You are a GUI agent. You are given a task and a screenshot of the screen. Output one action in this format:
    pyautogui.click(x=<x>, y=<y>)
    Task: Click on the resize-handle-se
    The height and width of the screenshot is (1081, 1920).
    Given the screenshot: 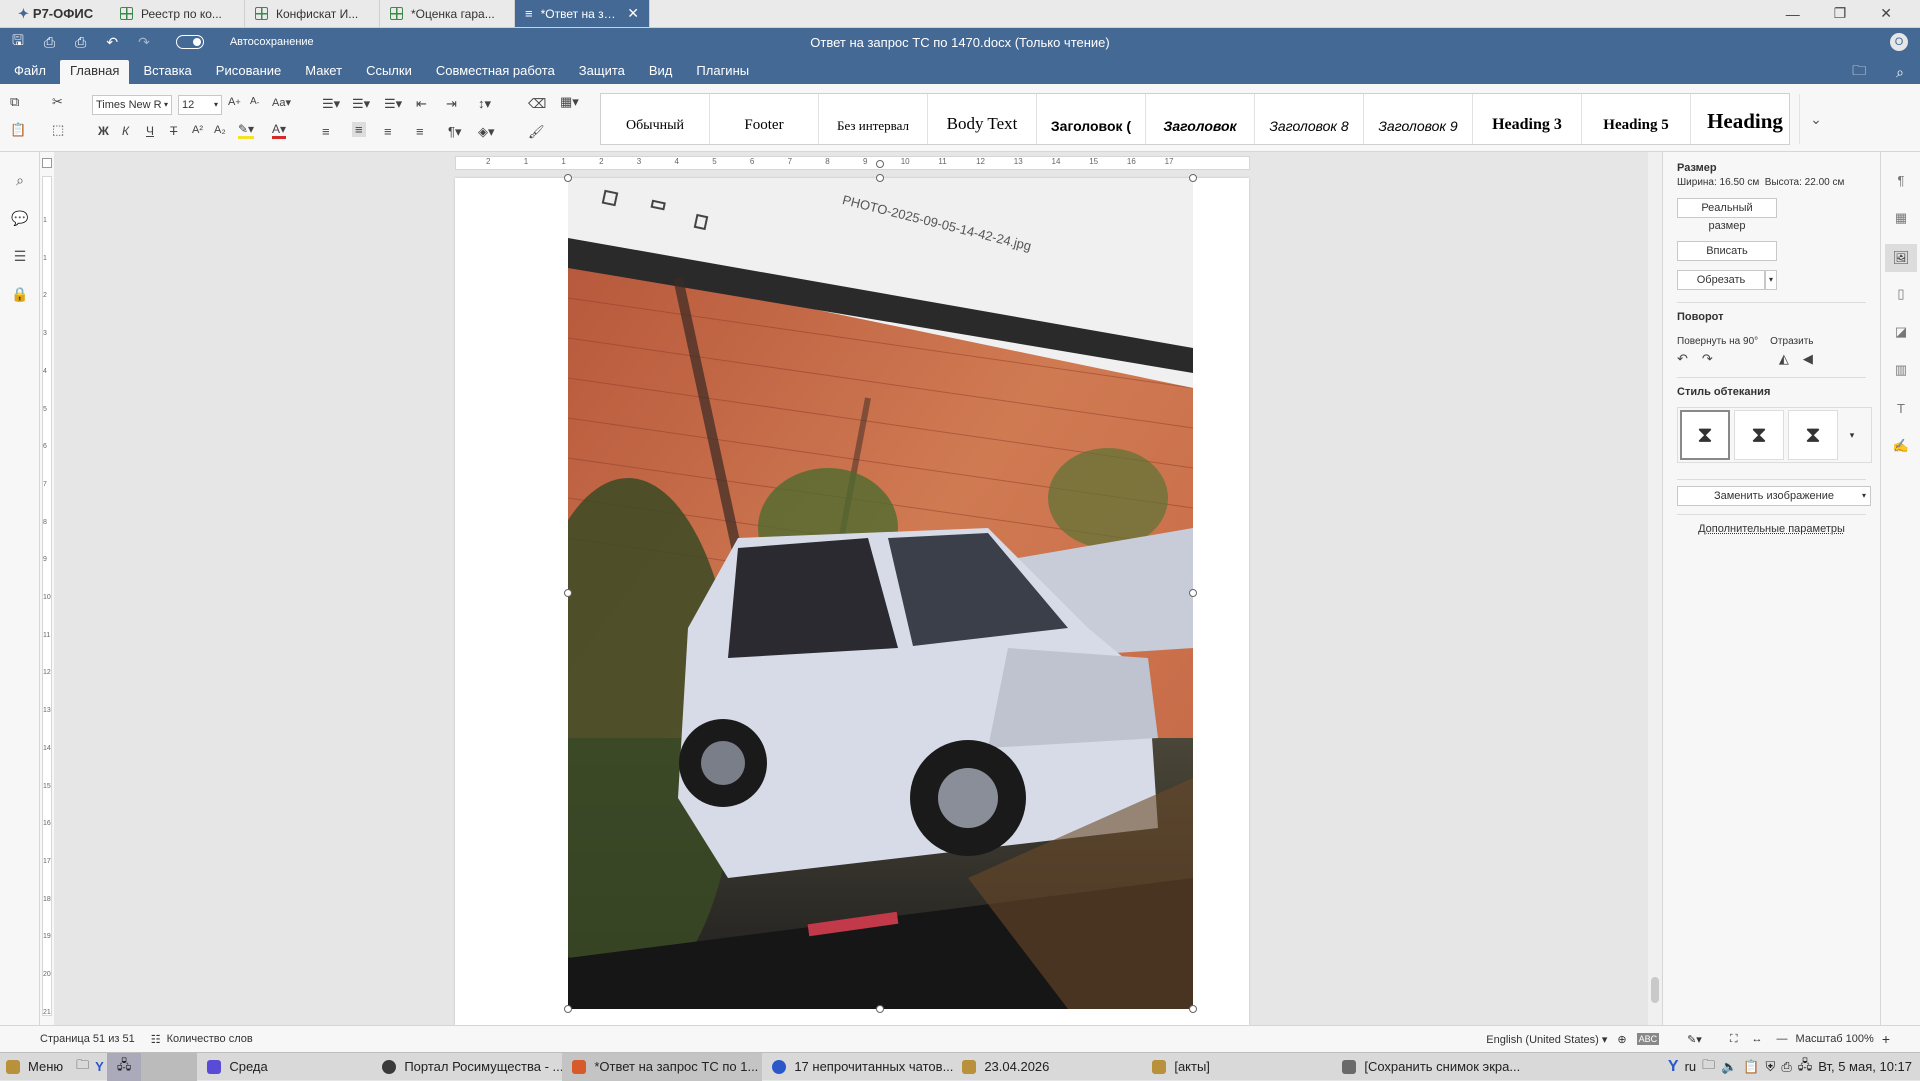 What is the action you would take?
    pyautogui.click(x=1193, y=1009)
    